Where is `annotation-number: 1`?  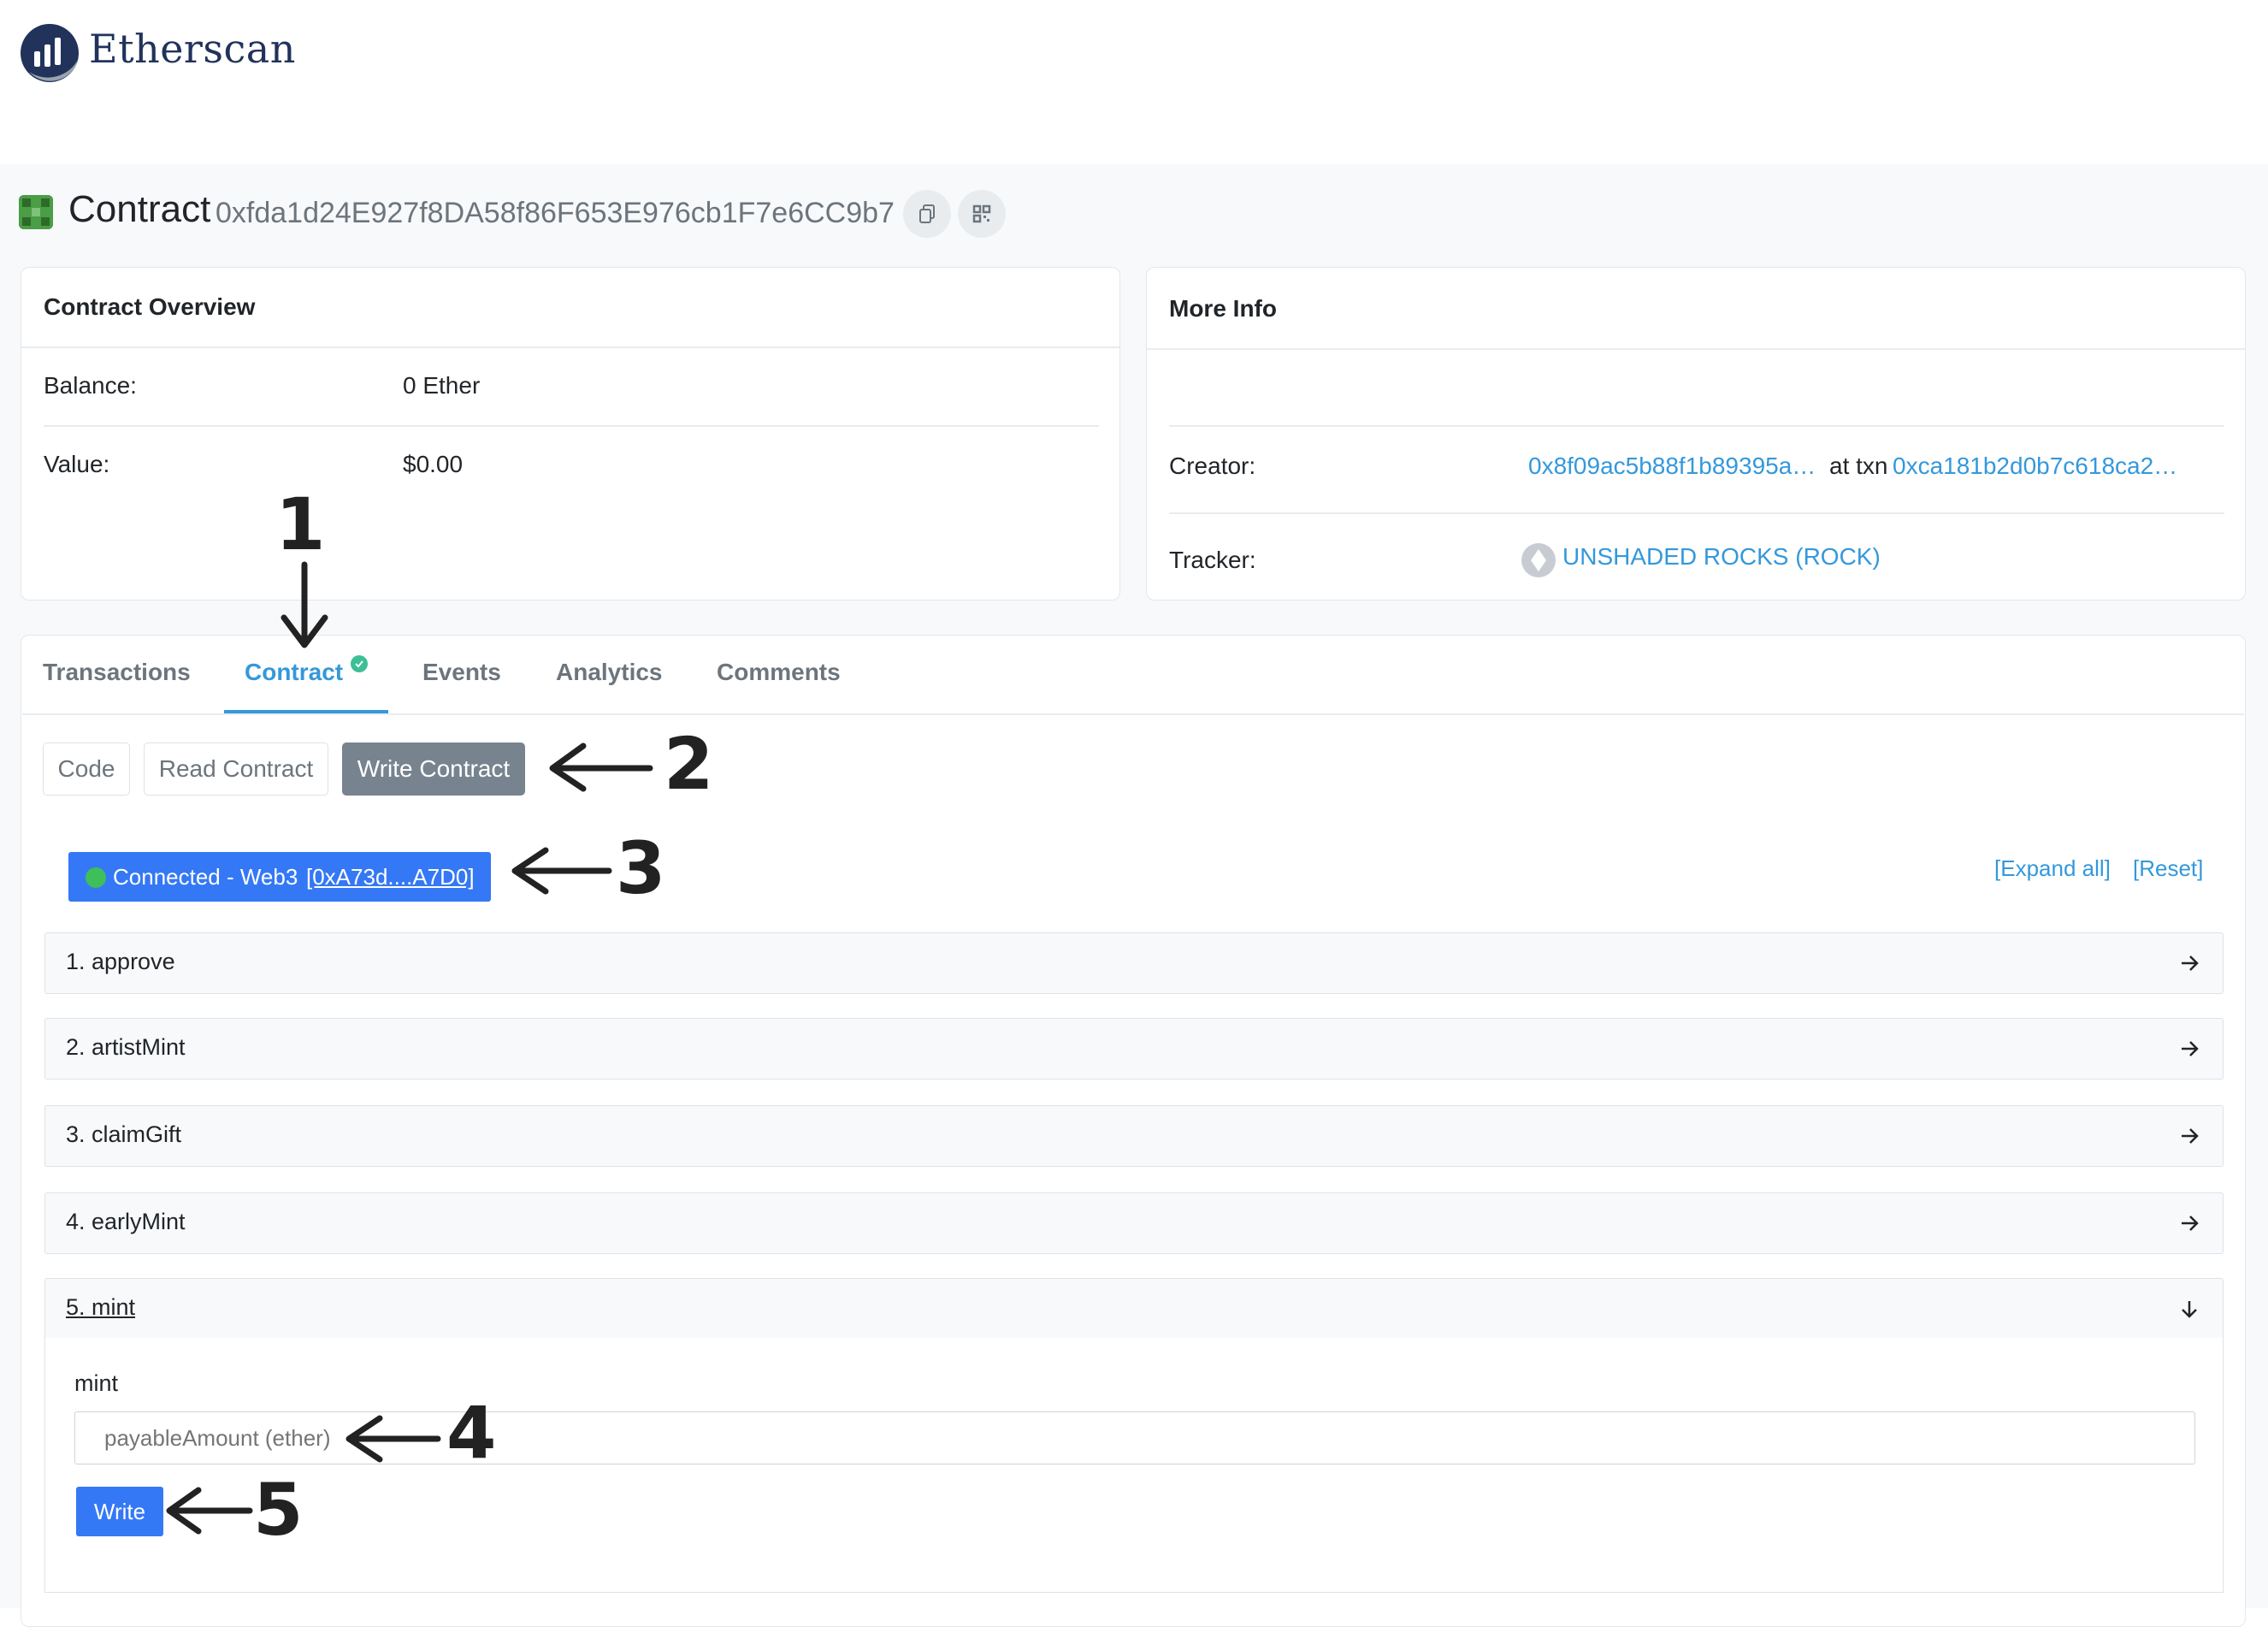 annotation-number: 1 is located at coordinates (300, 524).